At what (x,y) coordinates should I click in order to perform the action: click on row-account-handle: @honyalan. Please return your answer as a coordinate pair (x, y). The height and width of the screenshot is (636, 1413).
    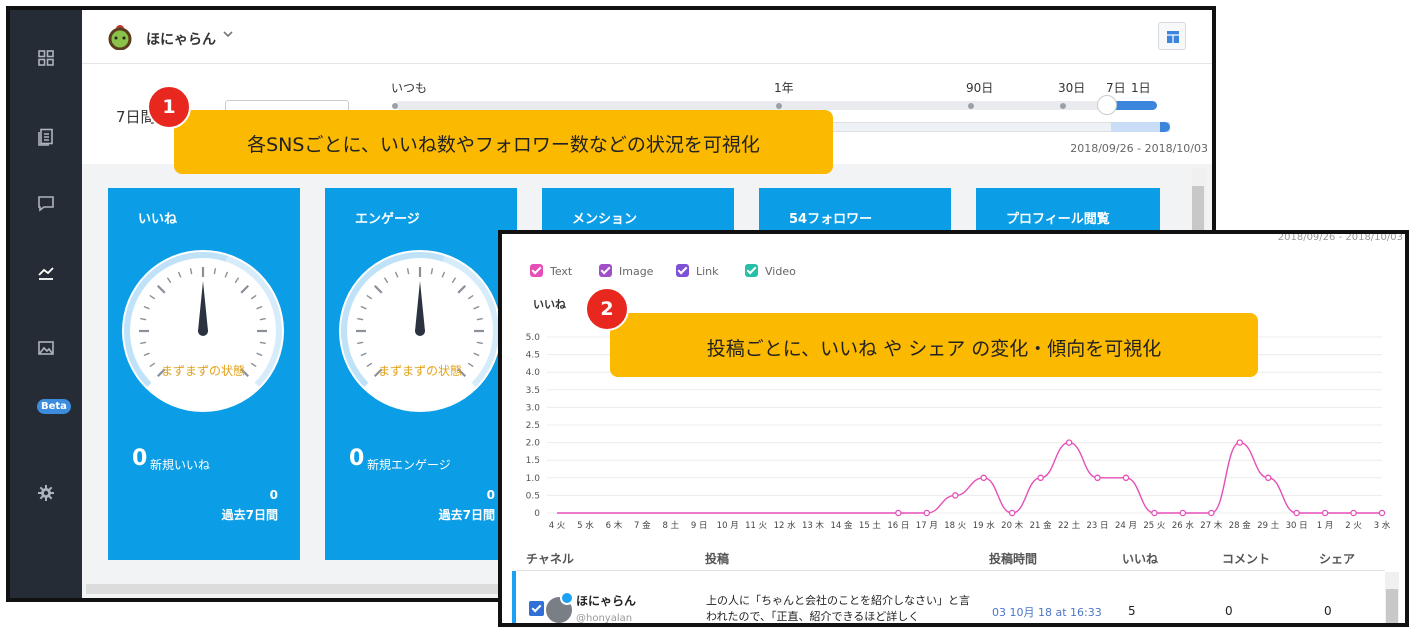
    Looking at the image, I should click on (604, 618).